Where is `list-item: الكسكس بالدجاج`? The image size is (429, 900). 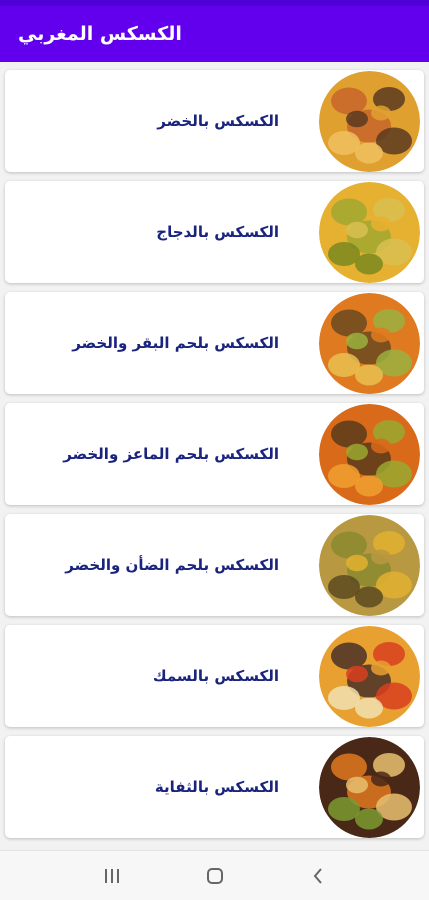
list-item: الكسكس بالدجاج is located at coordinates (214, 232).